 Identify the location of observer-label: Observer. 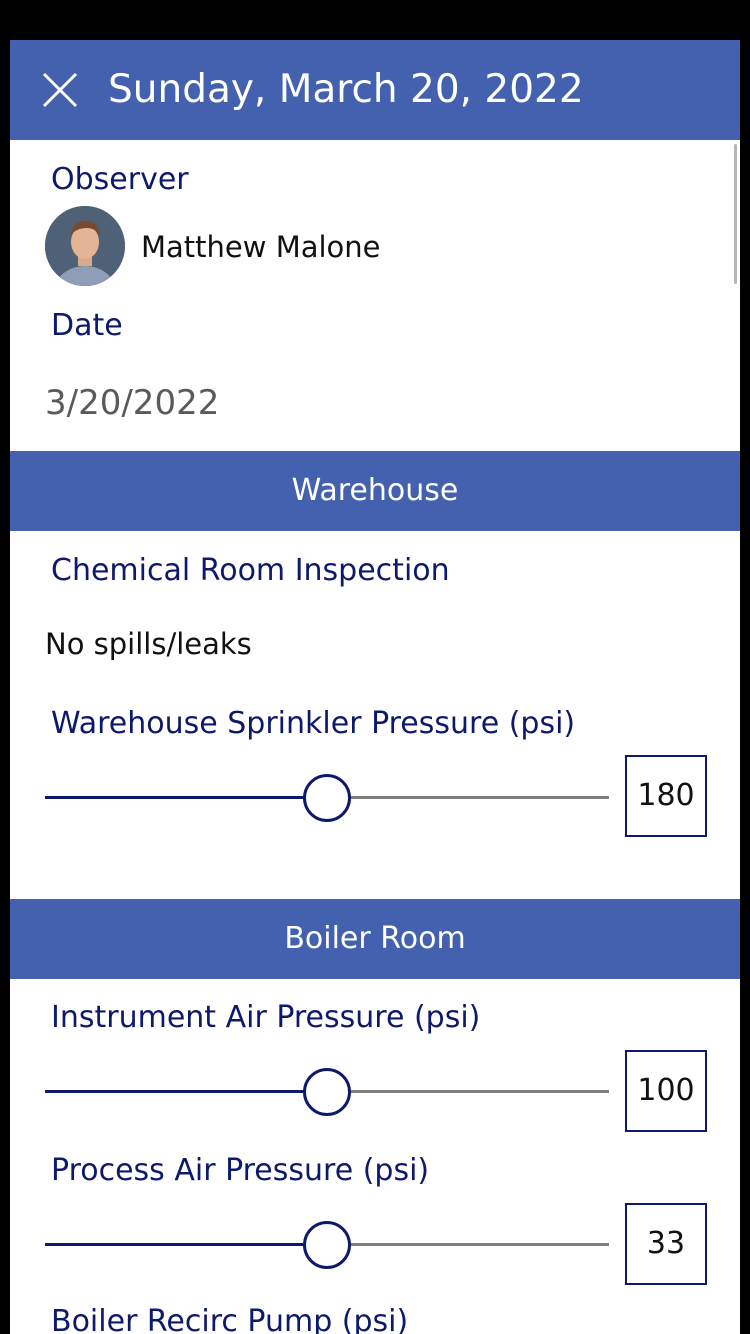
(120, 179).